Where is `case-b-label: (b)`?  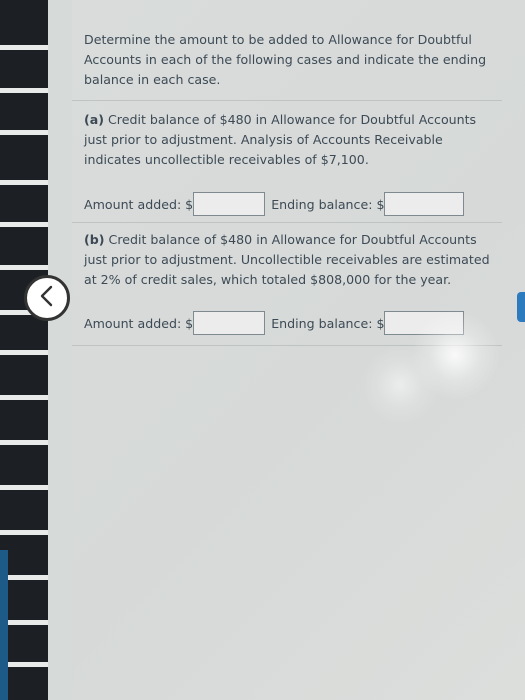
case-b-label: (b) is located at coordinates (94, 239).